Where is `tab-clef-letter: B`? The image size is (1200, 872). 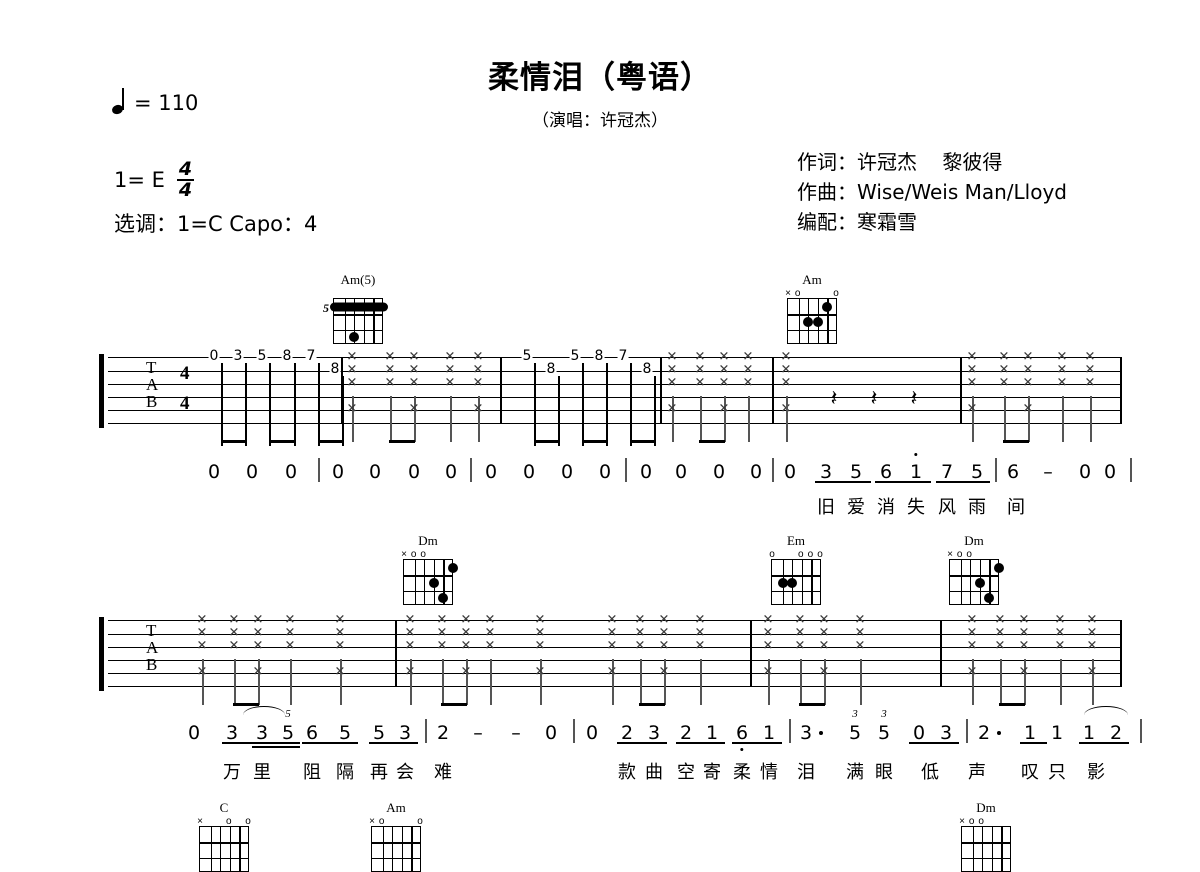 tab-clef-letter: B is located at coordinates (152, 664).